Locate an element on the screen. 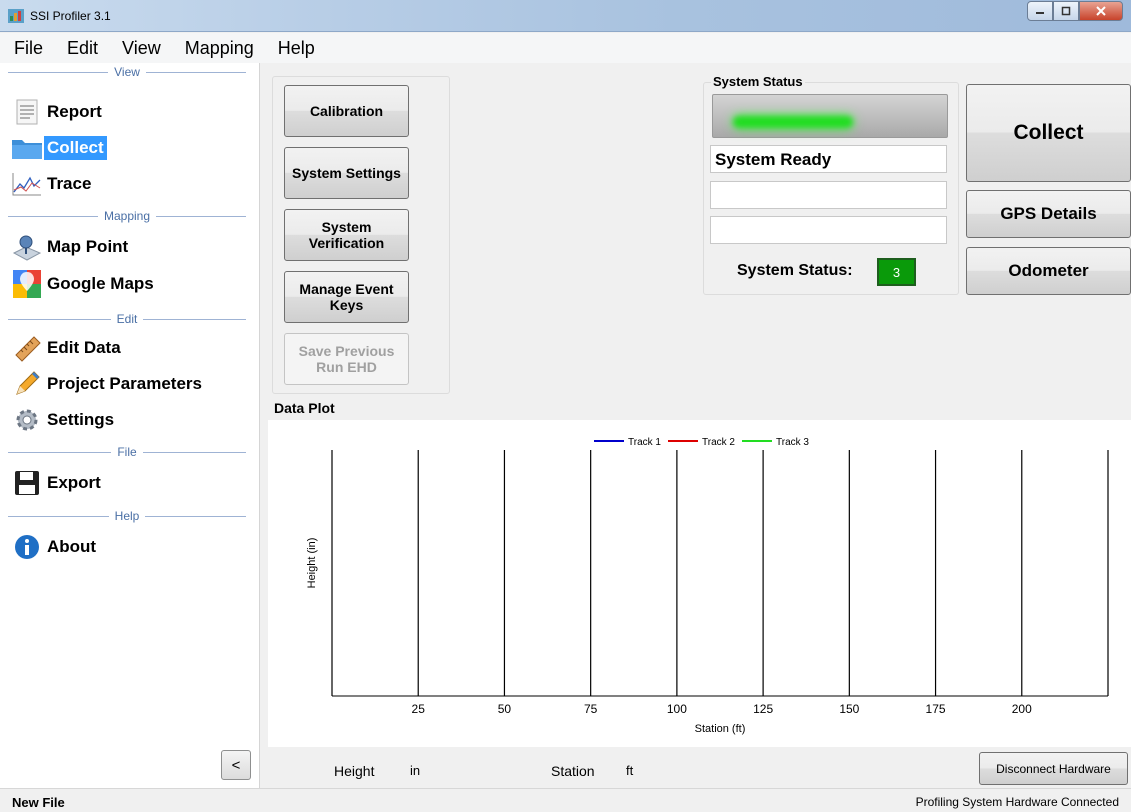  window-controls is located at coordinates (1075, 11).